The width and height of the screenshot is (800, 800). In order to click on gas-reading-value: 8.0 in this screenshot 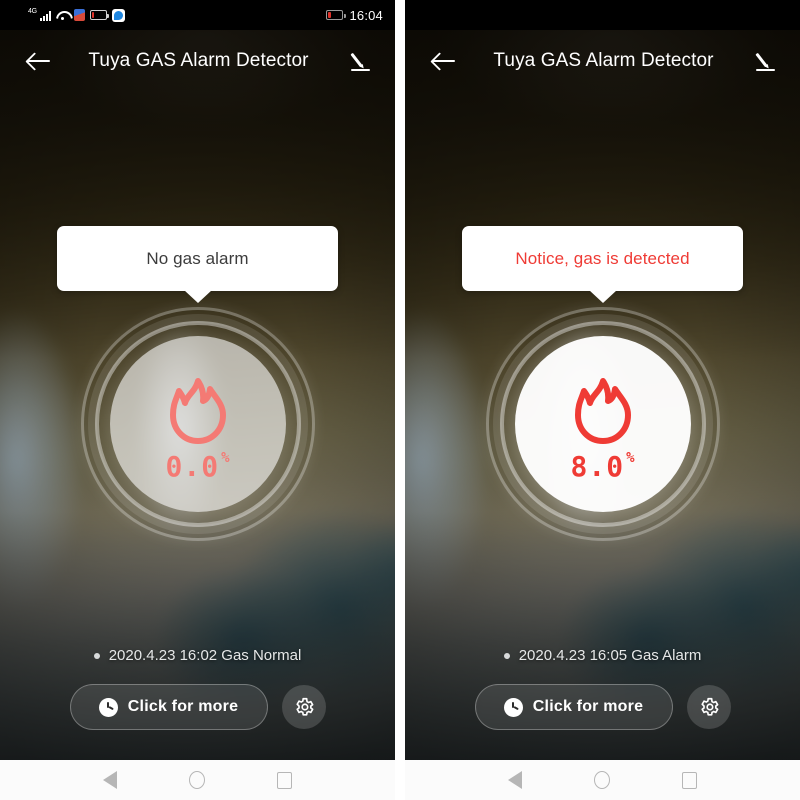, I will do `click(597, 466)`.